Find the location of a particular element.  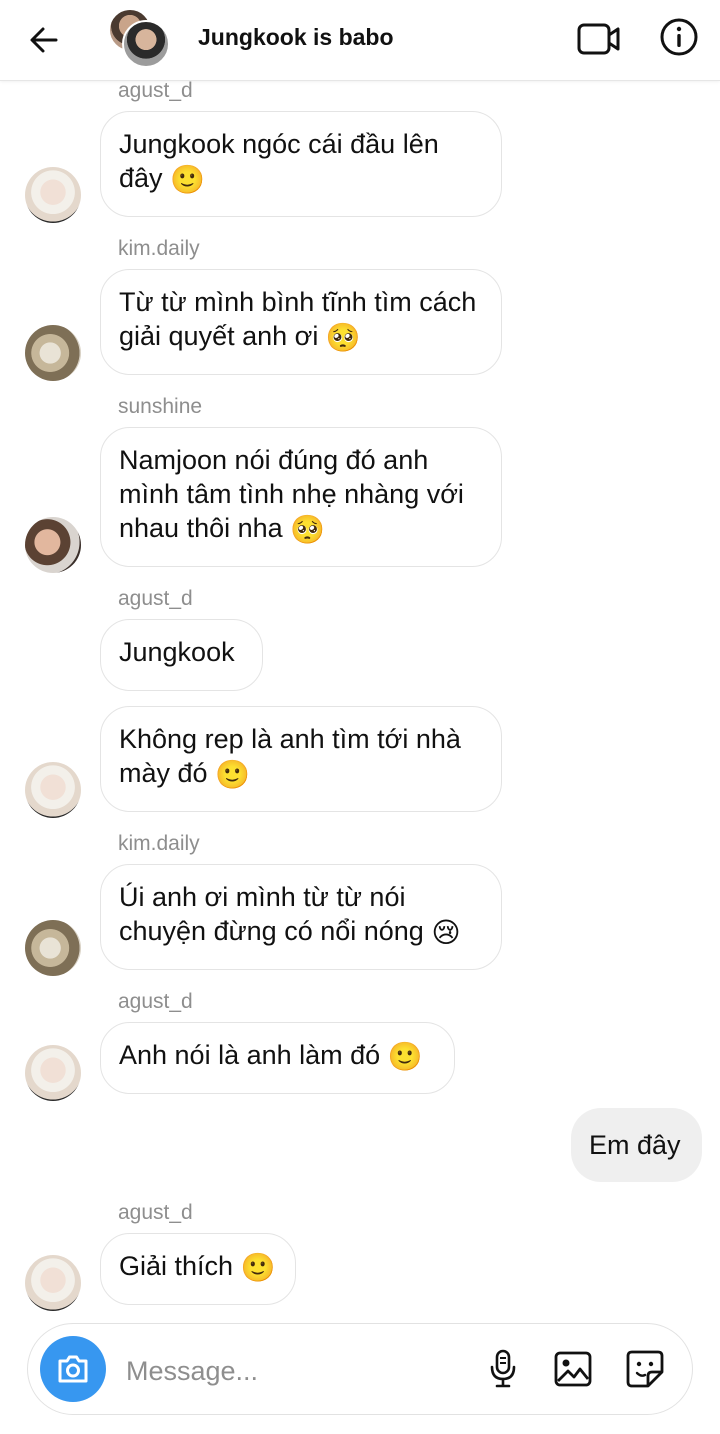

sender-name: sunshine is located at coordinates (160, 406).